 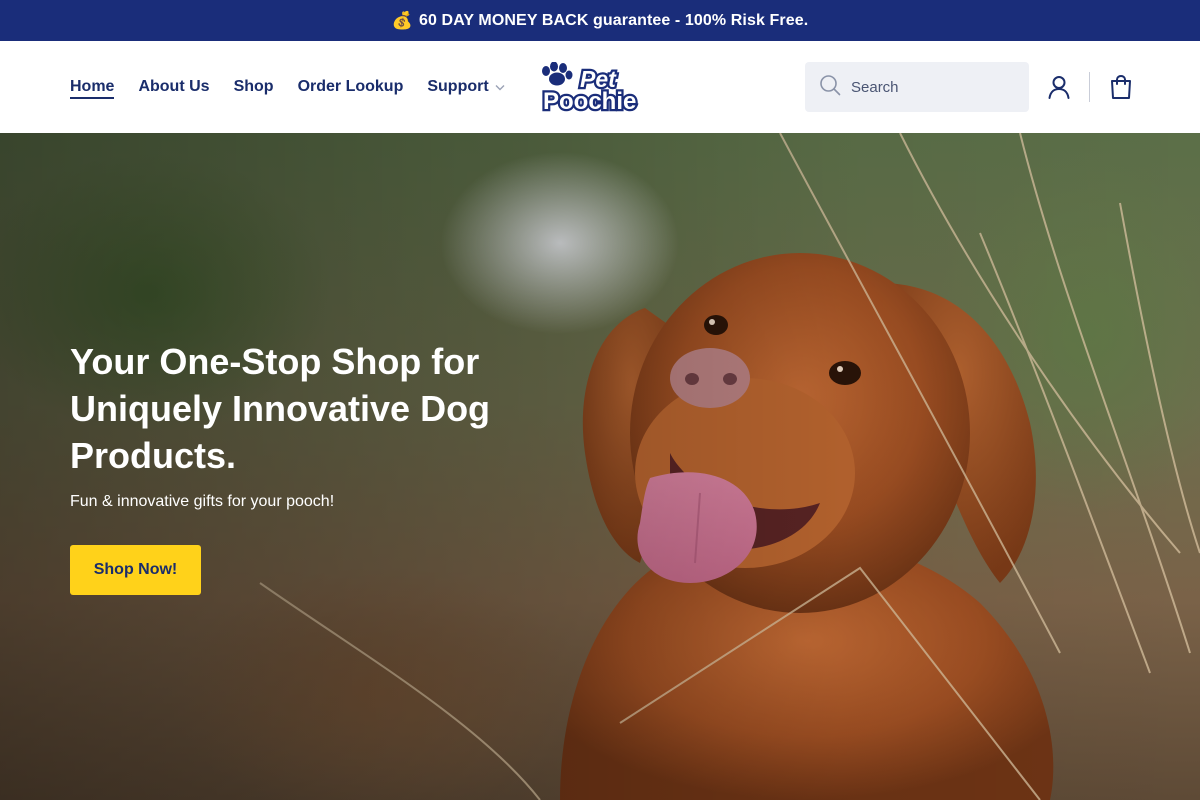 What do you see at coordinates (458, 86) in the screenshot?
I see `nav-support-label: Support` at bounding box center [458, 86].